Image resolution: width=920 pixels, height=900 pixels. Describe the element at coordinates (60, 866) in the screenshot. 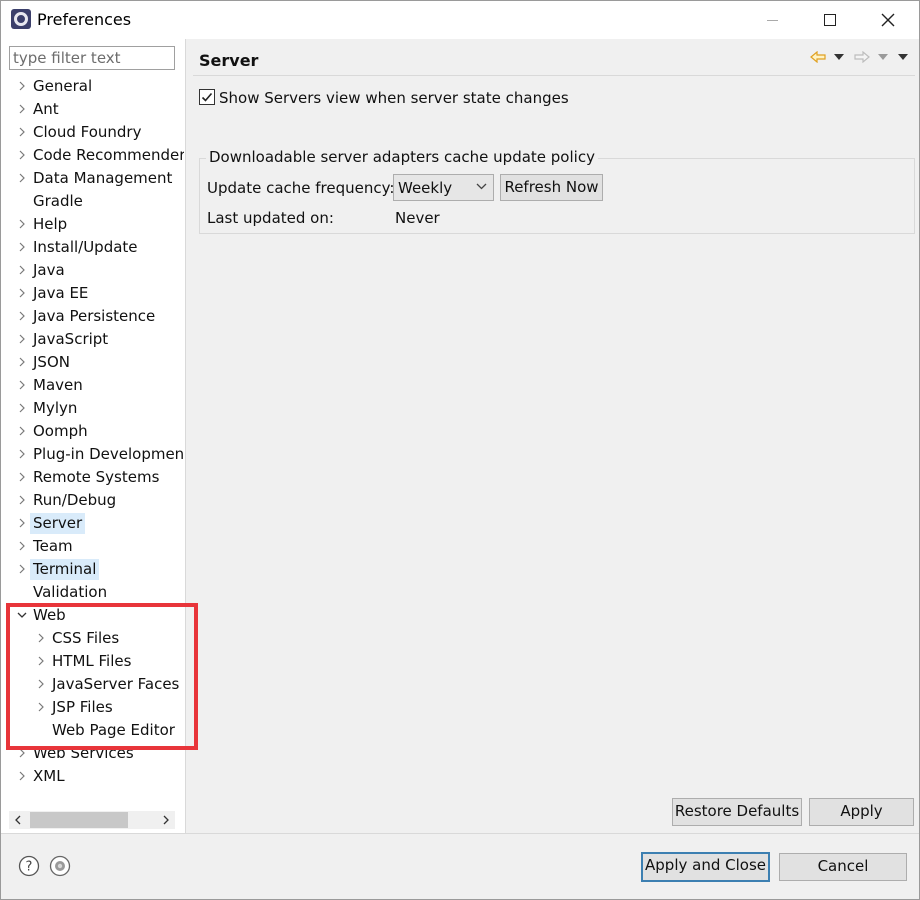

I see `import-export-icon` at that location.